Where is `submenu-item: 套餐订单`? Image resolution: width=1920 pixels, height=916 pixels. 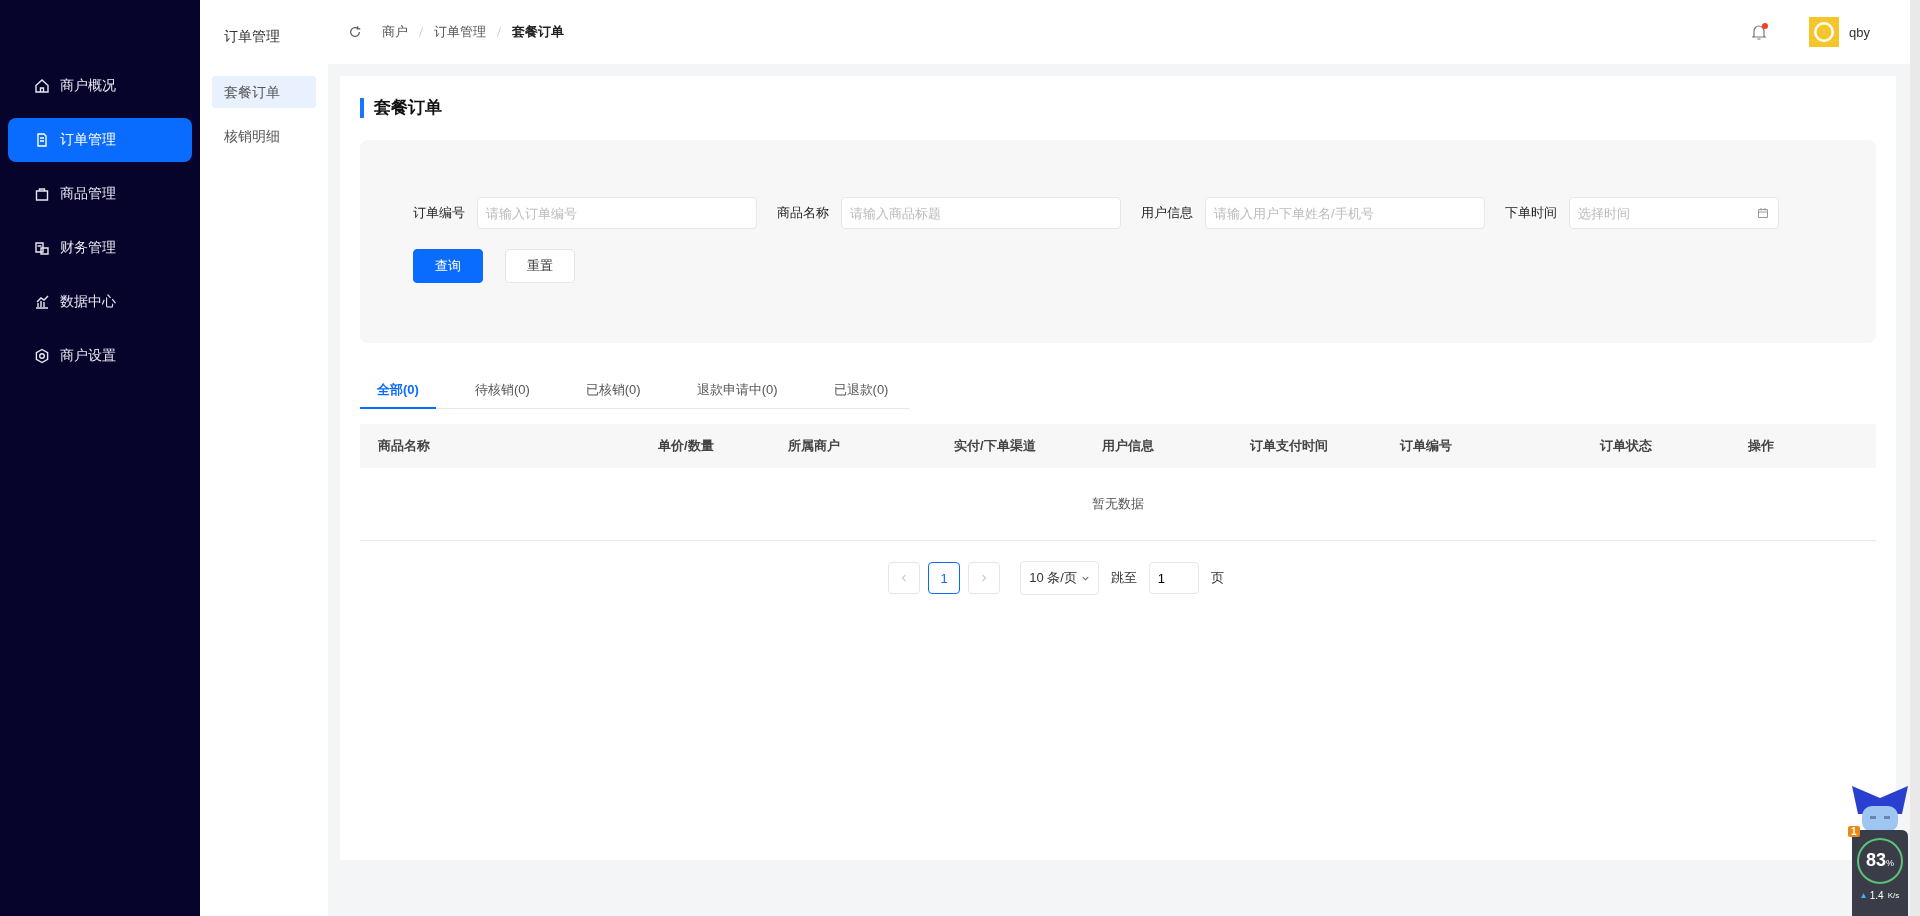 submenu-item: 套餐订单 is located at coordinates (264, 92).